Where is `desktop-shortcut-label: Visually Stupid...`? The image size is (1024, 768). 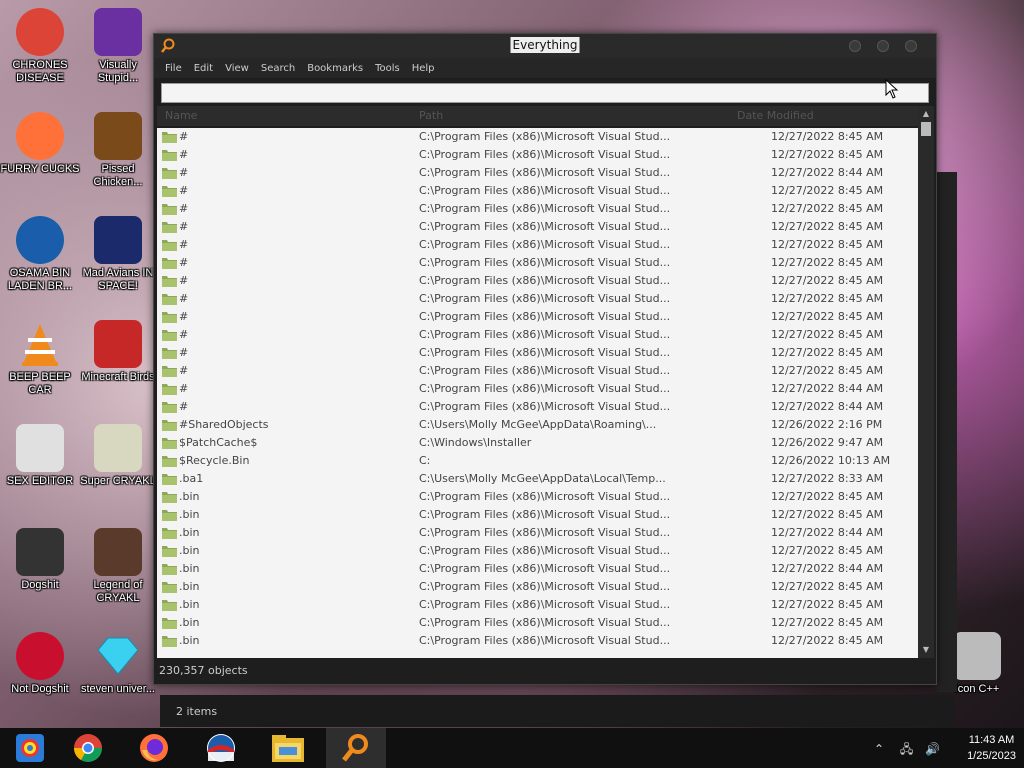
desktop-shortcut-label: Visually Stupid... is located at coordinates (118, 71).